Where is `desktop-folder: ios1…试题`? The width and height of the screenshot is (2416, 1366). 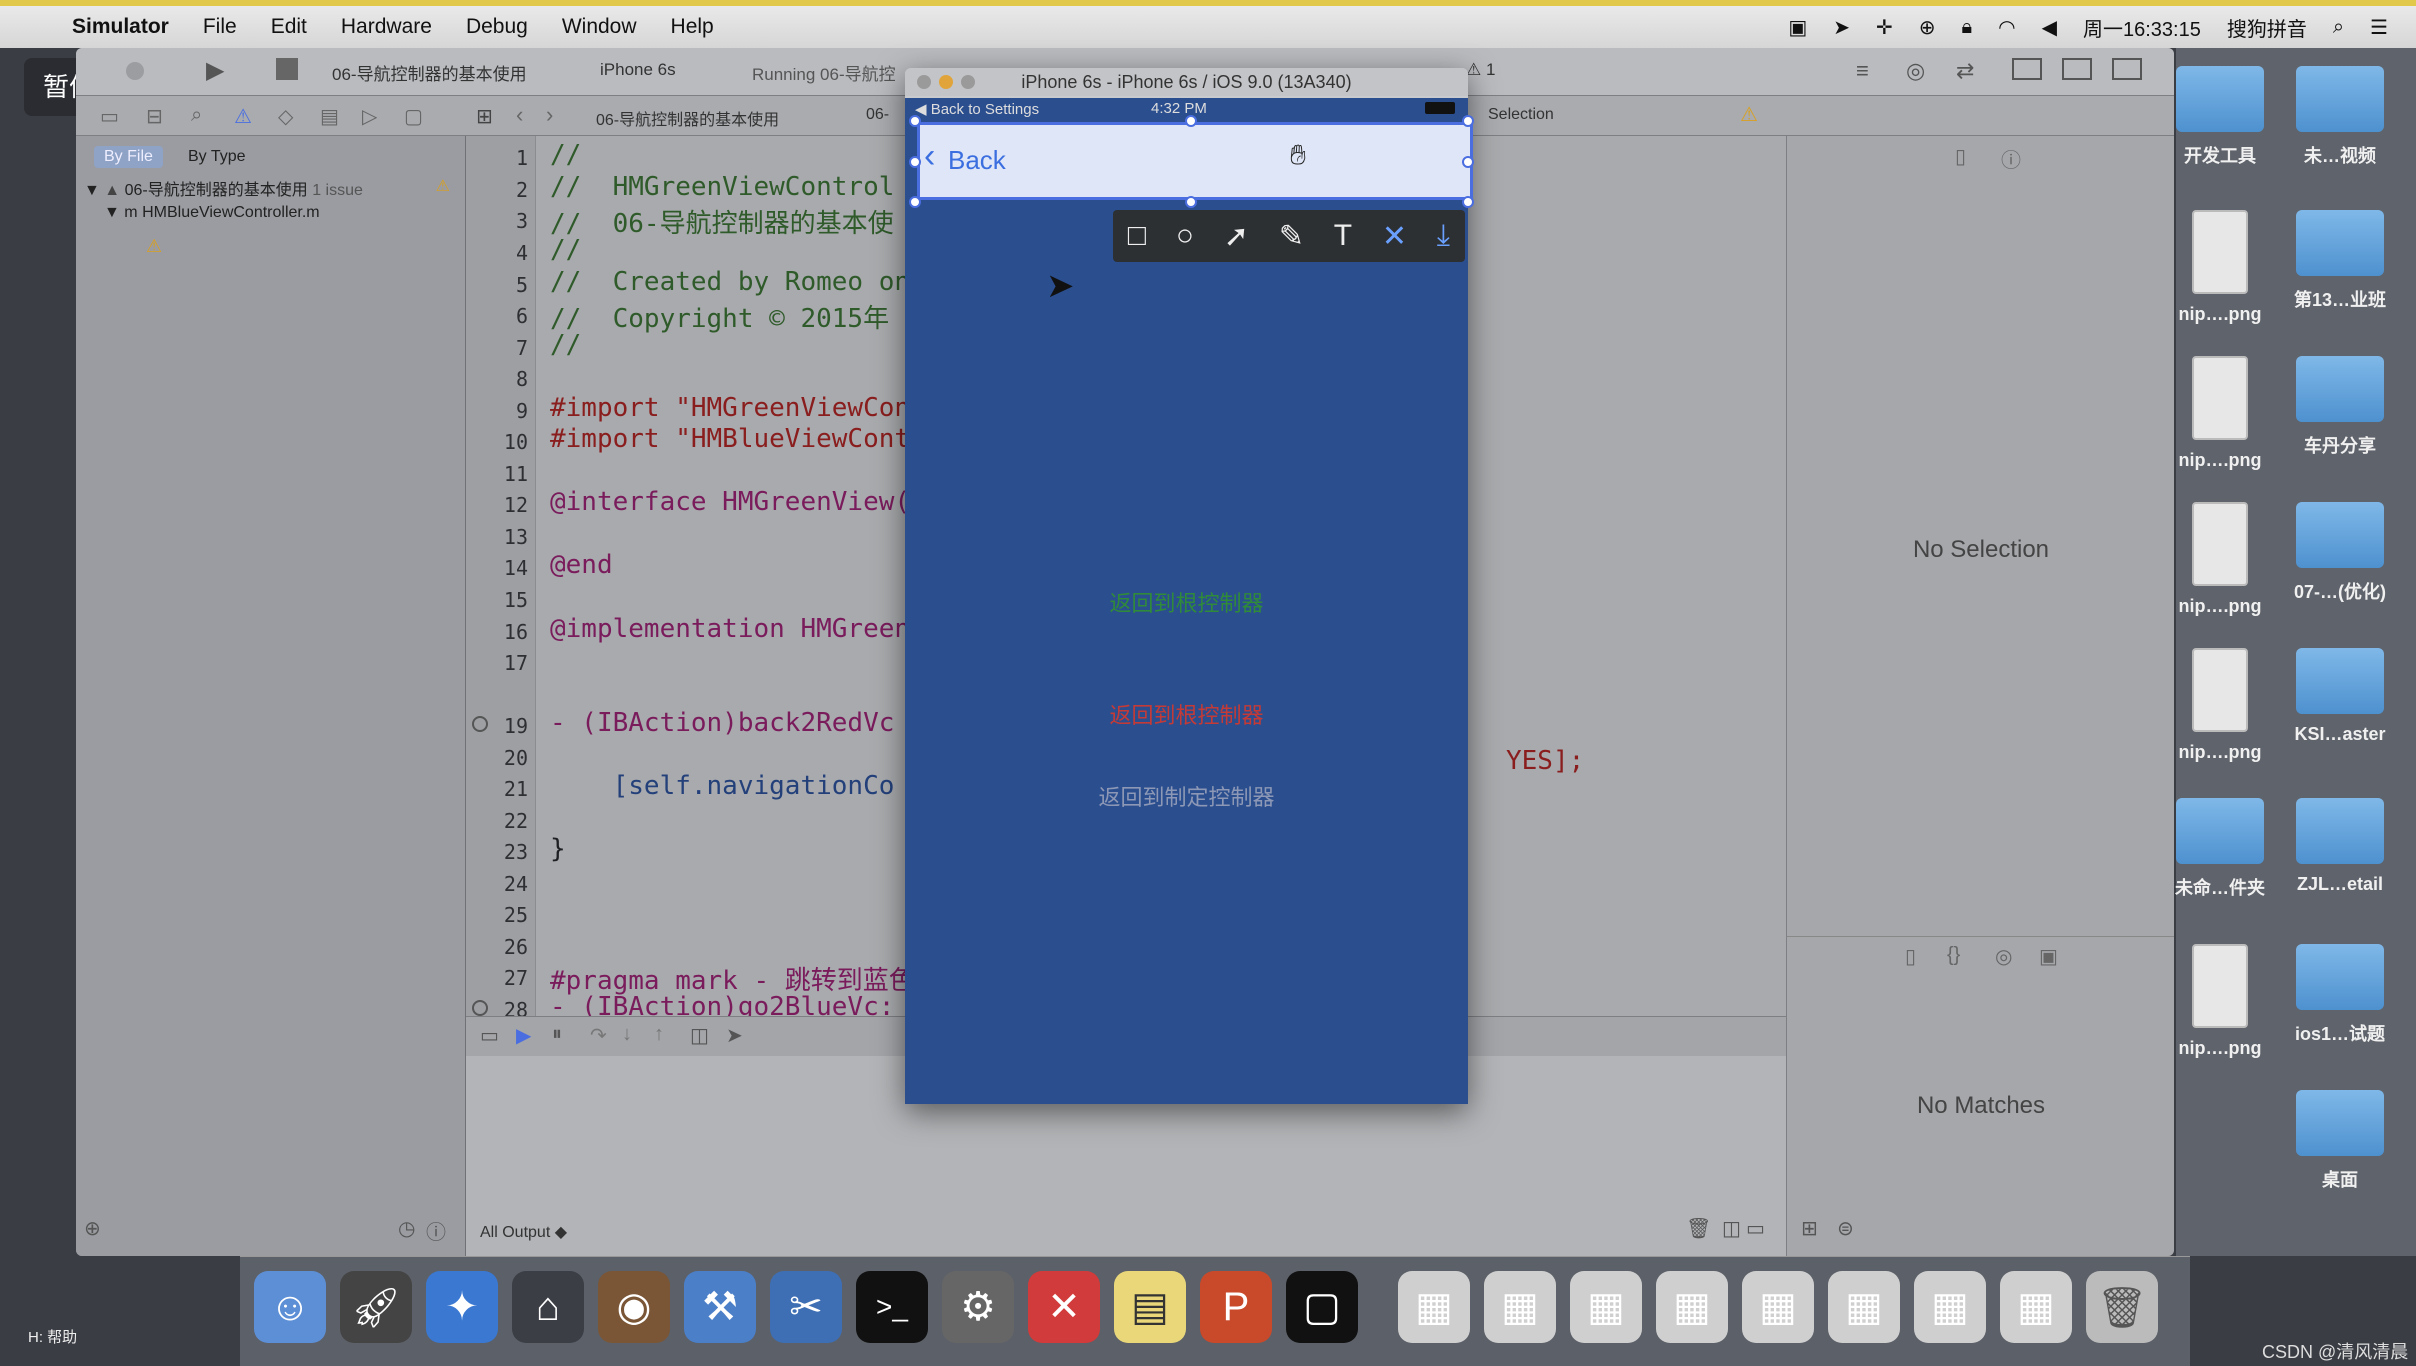 desktop-folder: ios1…试题 is located at coordinates (2340, 995).